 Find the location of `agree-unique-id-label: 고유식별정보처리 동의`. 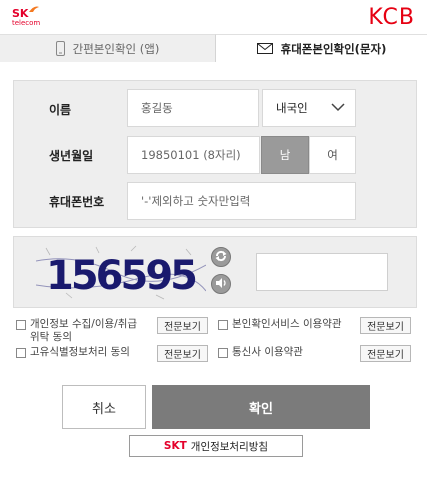

agree-unique-id-label: 고유식별정보처리 동의 is located at coordinates (80, 352).